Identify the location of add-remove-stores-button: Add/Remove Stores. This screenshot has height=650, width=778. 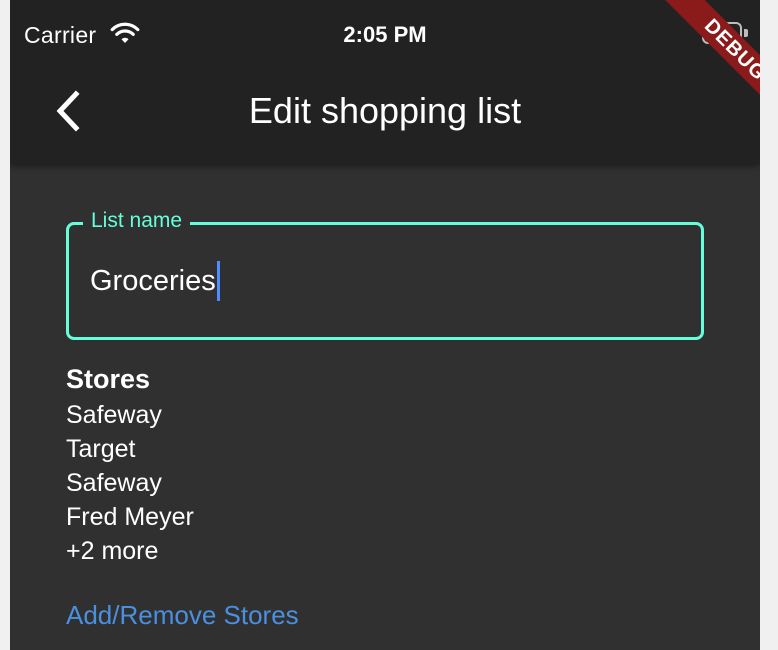
(182, 615).